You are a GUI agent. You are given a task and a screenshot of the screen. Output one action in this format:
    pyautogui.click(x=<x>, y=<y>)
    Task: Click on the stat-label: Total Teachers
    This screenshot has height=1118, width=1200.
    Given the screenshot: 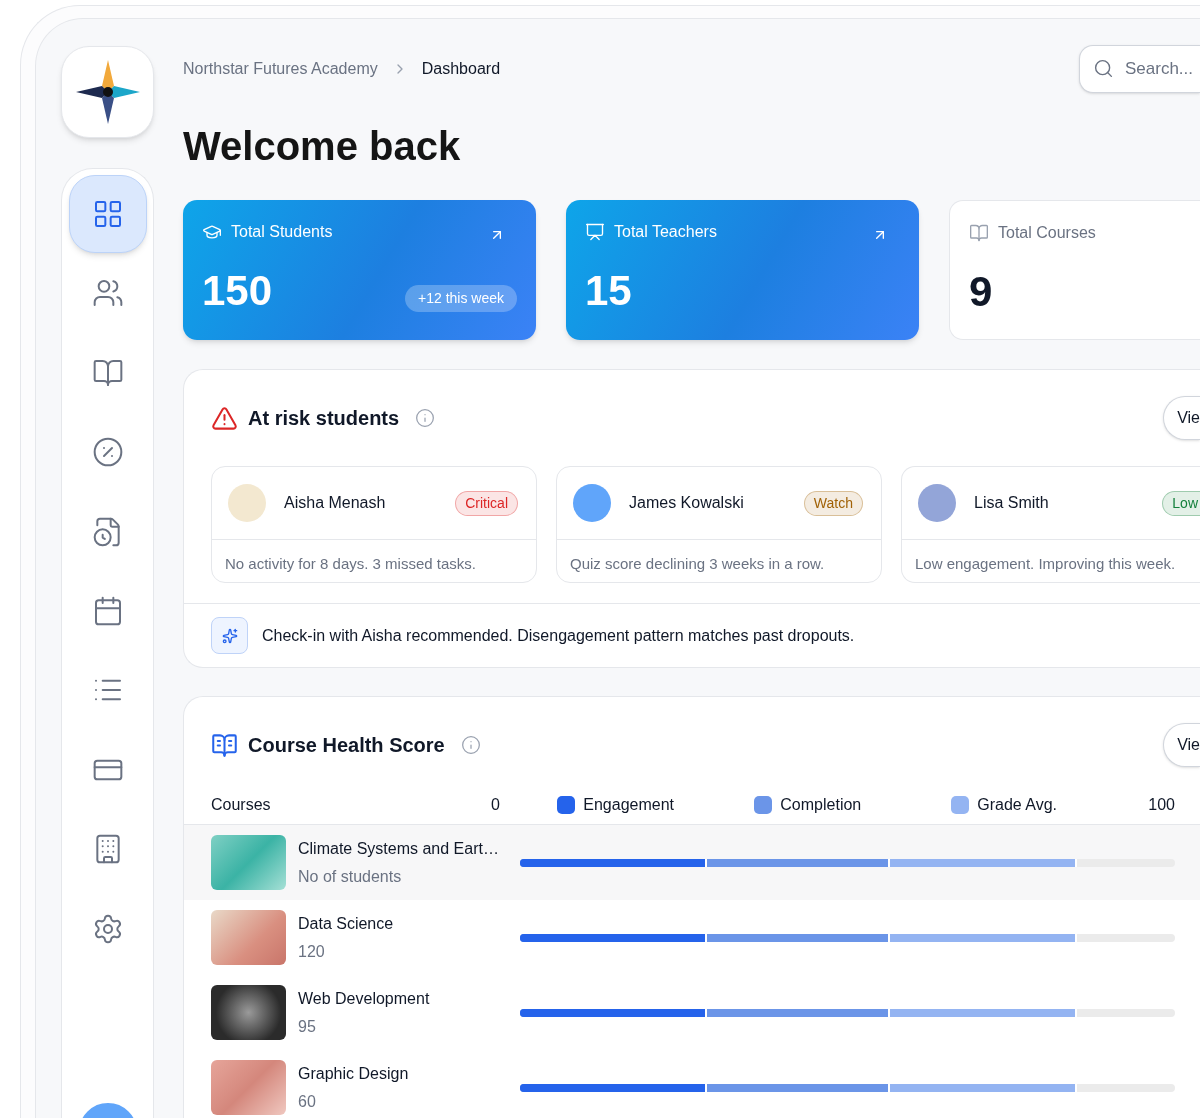 What is the action you would take?
    pyautogui.click(x=665, y=232)
    